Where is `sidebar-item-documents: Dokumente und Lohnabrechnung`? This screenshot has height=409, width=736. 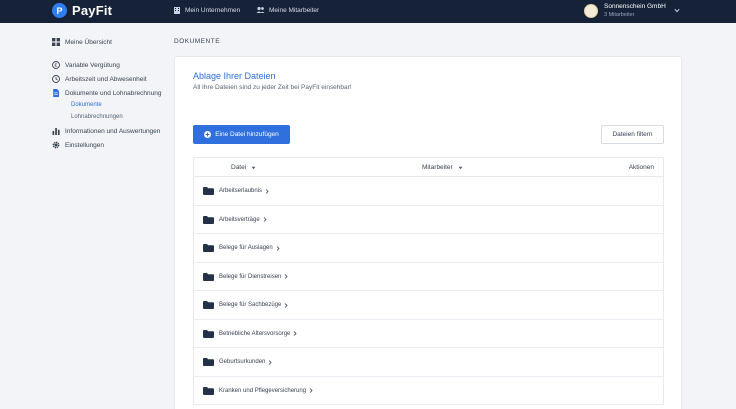 sidebar-item-documents: Dokumente und Lohnabrechnung is located at coordinates (107, 93).